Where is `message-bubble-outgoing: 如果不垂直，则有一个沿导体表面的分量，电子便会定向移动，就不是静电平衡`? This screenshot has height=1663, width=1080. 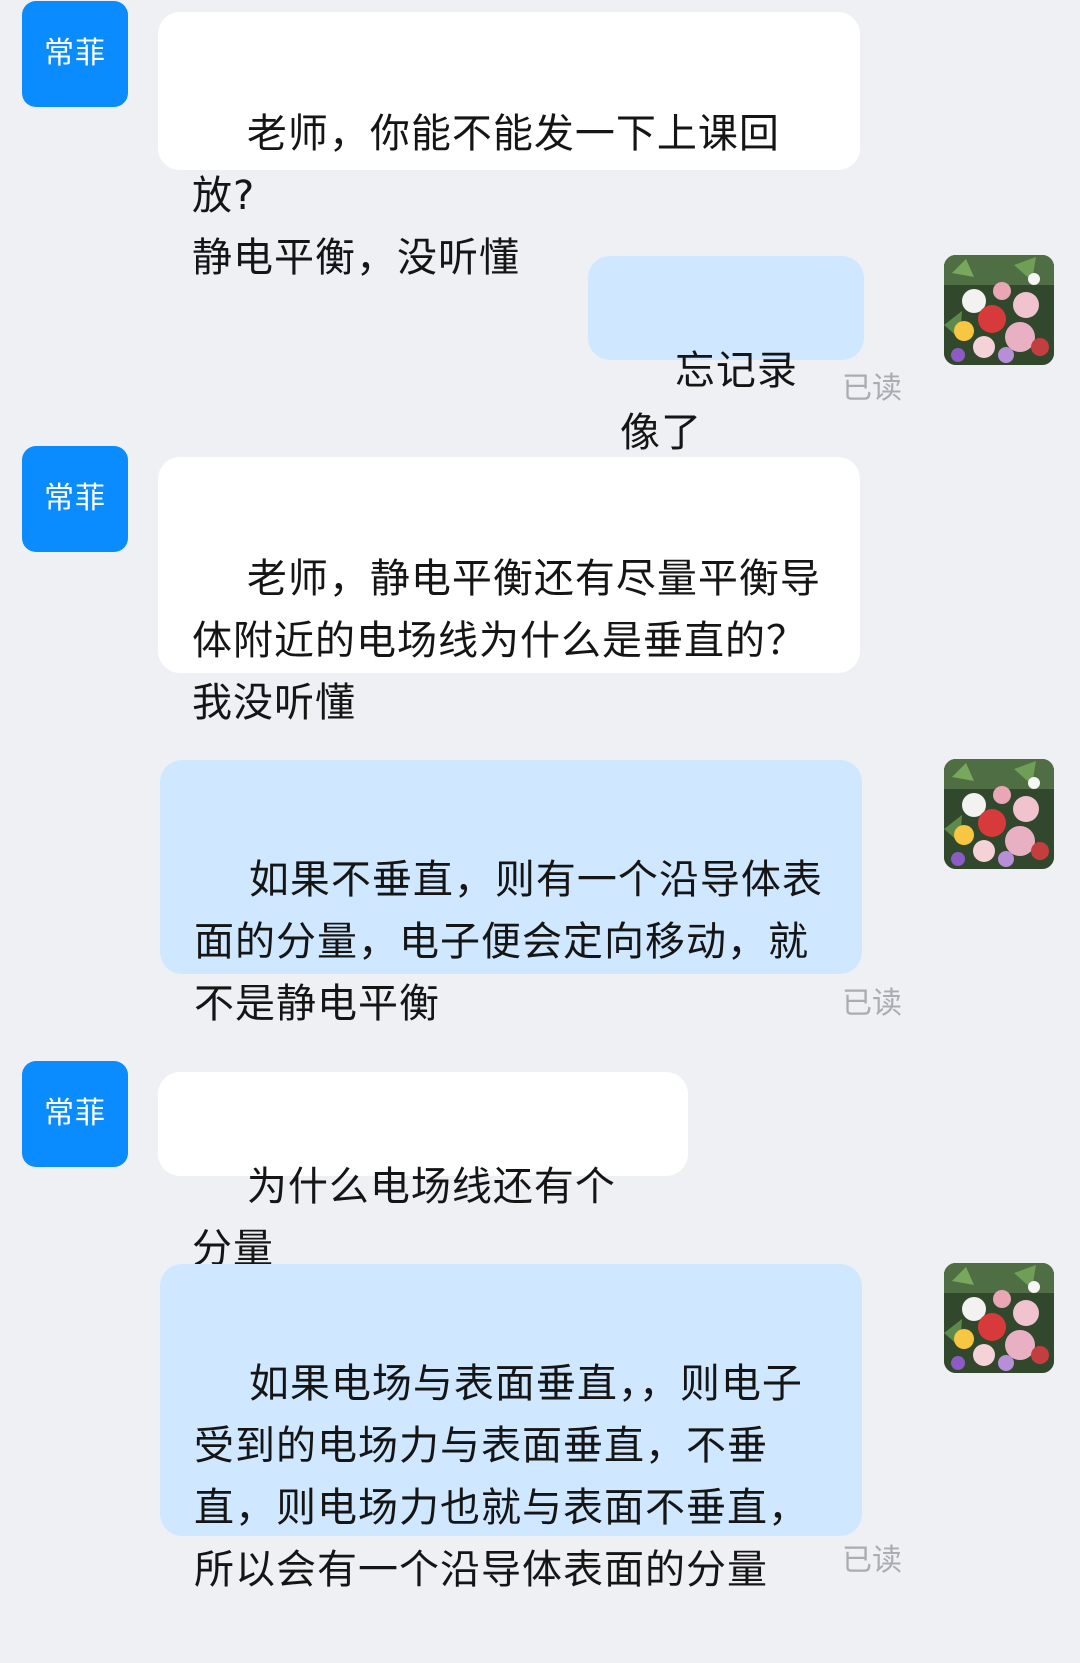
message-bubble-outgoing: 如果不垂直，则有一个沿导体表面的分量，电子便会定向移动，就不是静电平衡 is located at coordinates (511, 893).